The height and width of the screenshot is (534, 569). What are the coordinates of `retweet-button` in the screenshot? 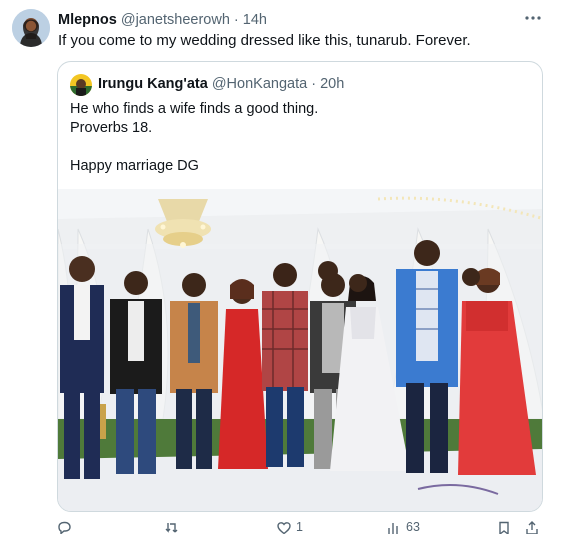 It's located at (174, 527).